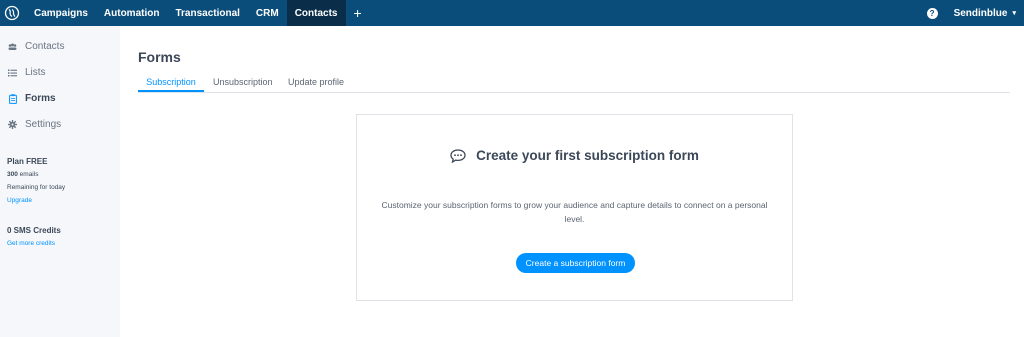  Describe the element at coordinates (12, 98) in the screenshot. I see `clipboard-icon` at that location.